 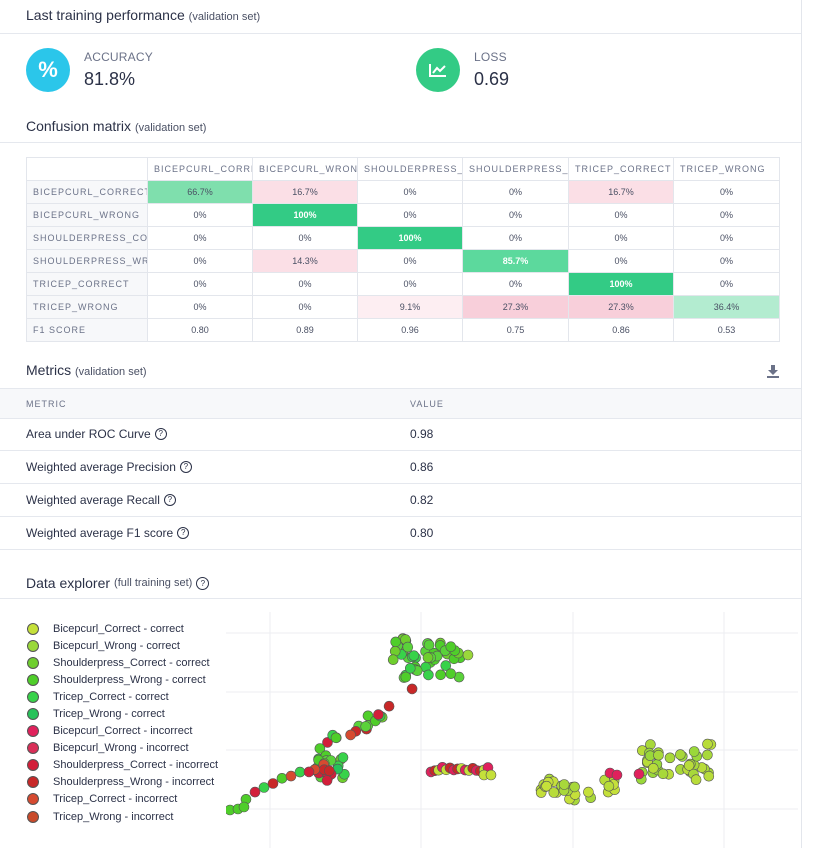 What do you see at coordinates (224, 17) in the screenshot?
I see `performance-subtitle: (validation set)` at bounding box center [224, 17].